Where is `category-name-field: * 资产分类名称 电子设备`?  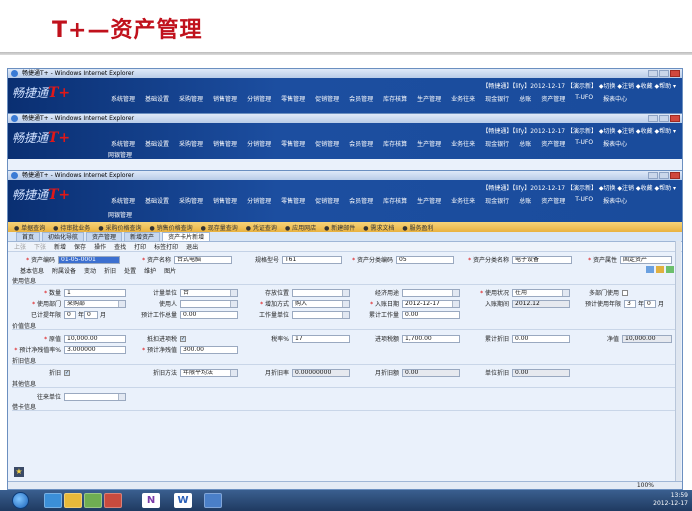 category-name-field: * 资产分类名称 电子设备 is located at coordinates (514, 259).